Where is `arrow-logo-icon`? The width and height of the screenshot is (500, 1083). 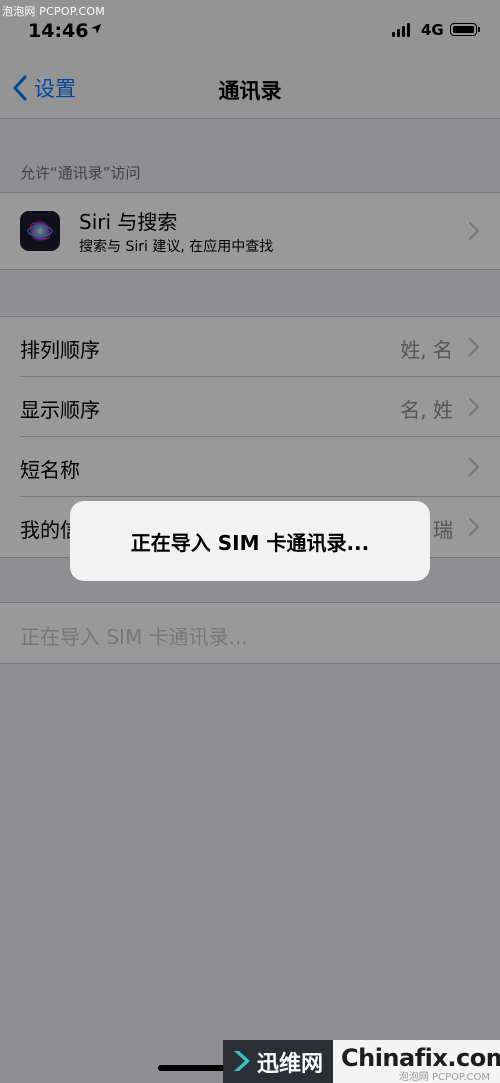
arrow-logo-icon is located at coordinates (242, 1061).